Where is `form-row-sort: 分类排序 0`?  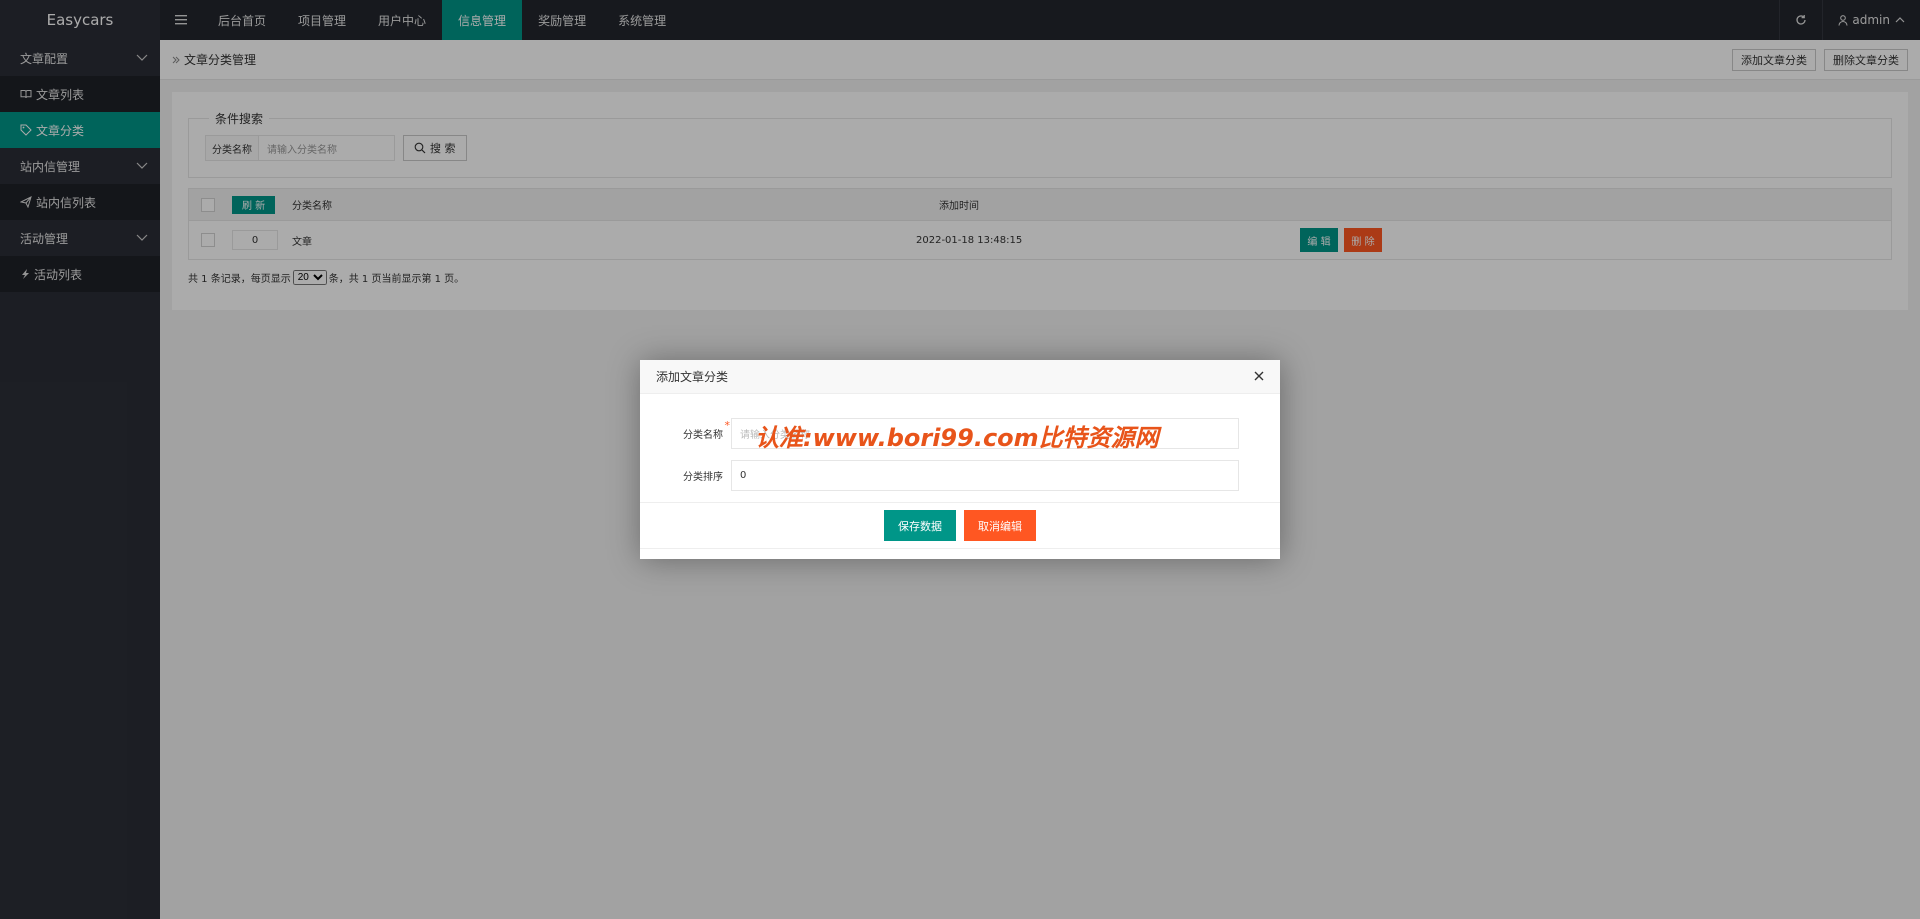
form-row-sort: 分类排序 0 is located at coordinates (939, 475).